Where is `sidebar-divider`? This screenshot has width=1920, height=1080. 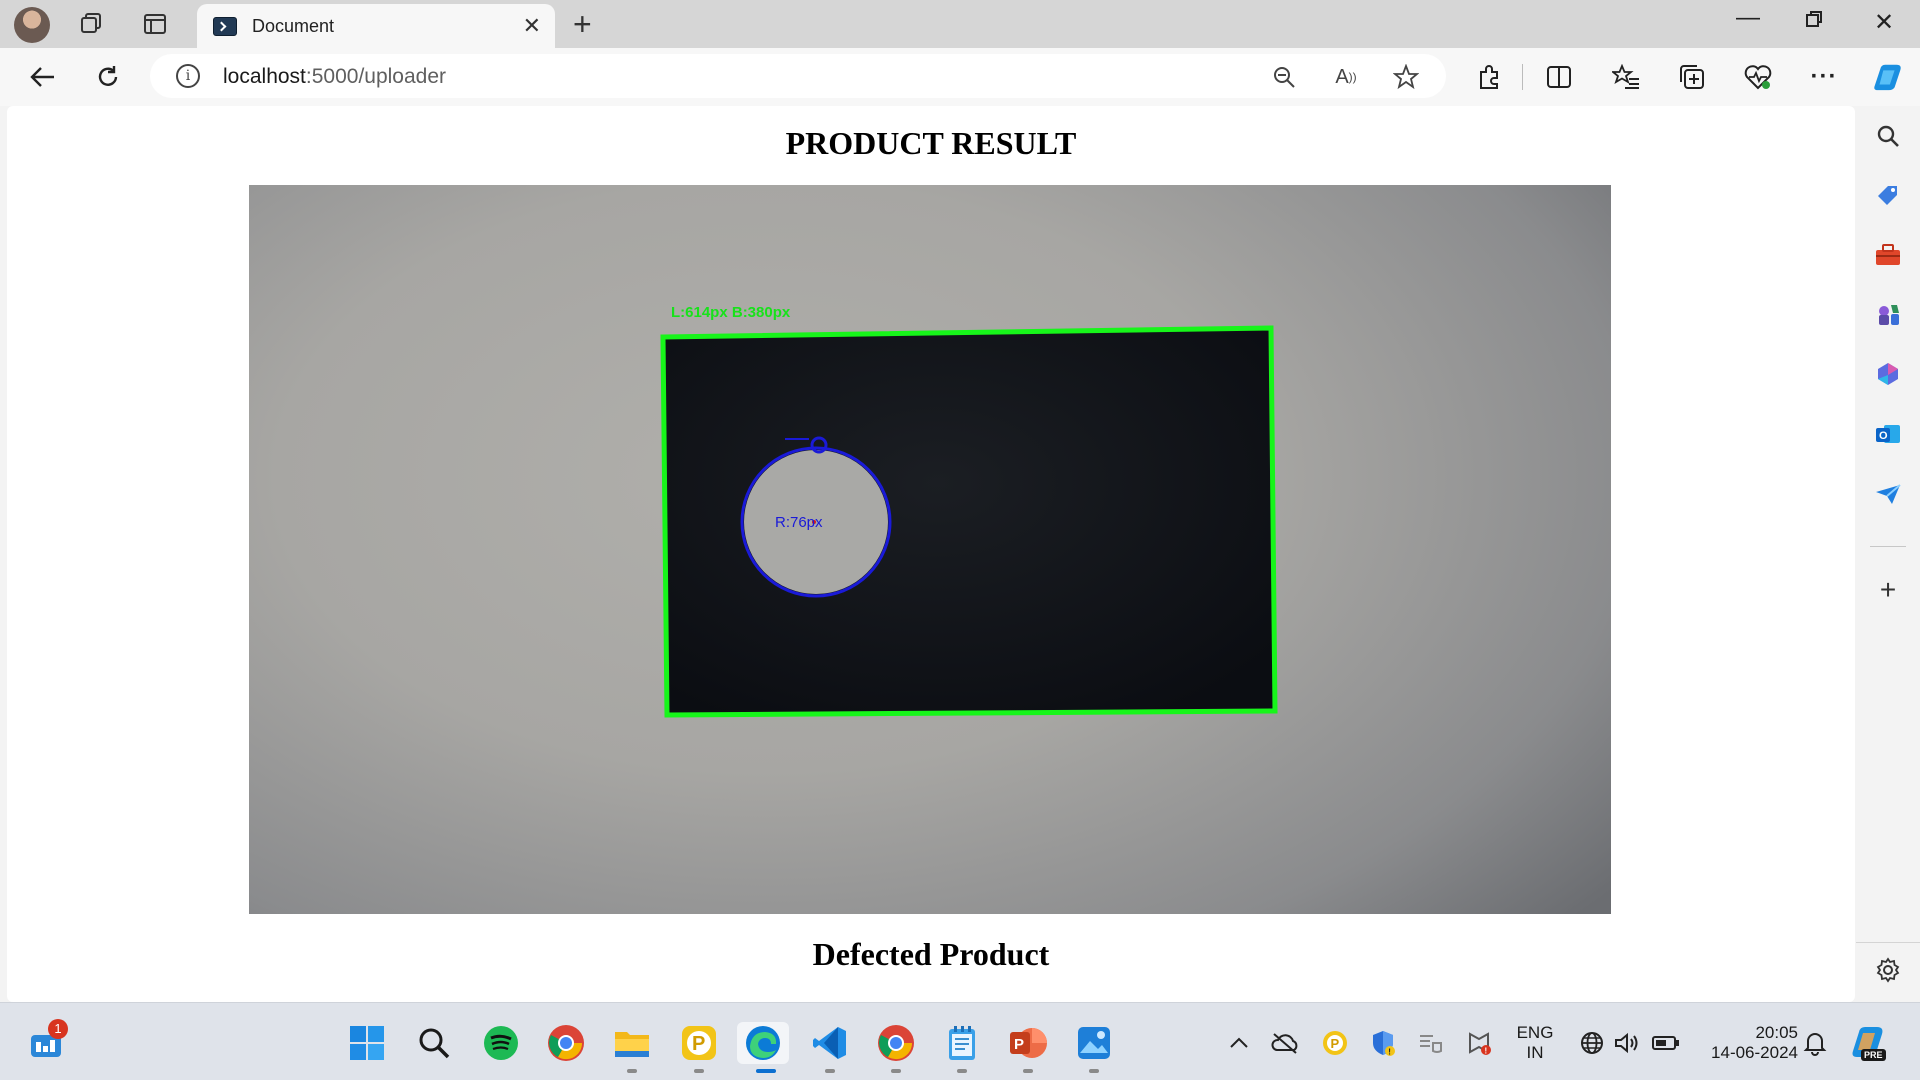
sidebar-divider is located at coordinates (1888, 546).